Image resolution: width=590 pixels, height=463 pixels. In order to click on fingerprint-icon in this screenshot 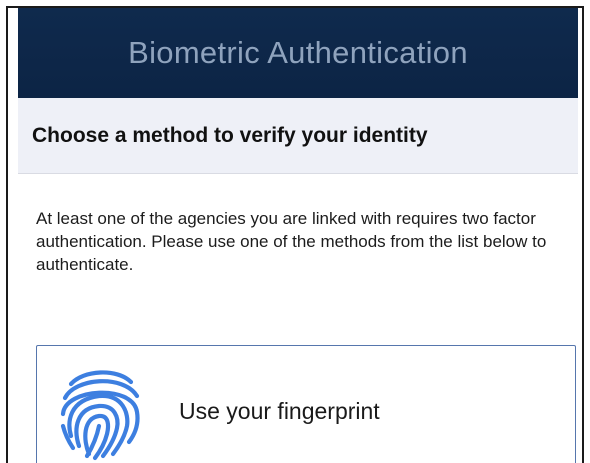, I will do `click(100, 412)`.